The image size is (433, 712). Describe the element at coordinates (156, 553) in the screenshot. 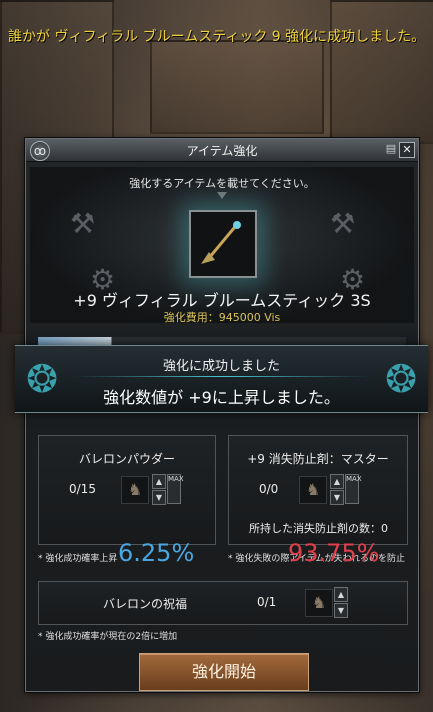

I see `success-rate: 6.25%` at that location.